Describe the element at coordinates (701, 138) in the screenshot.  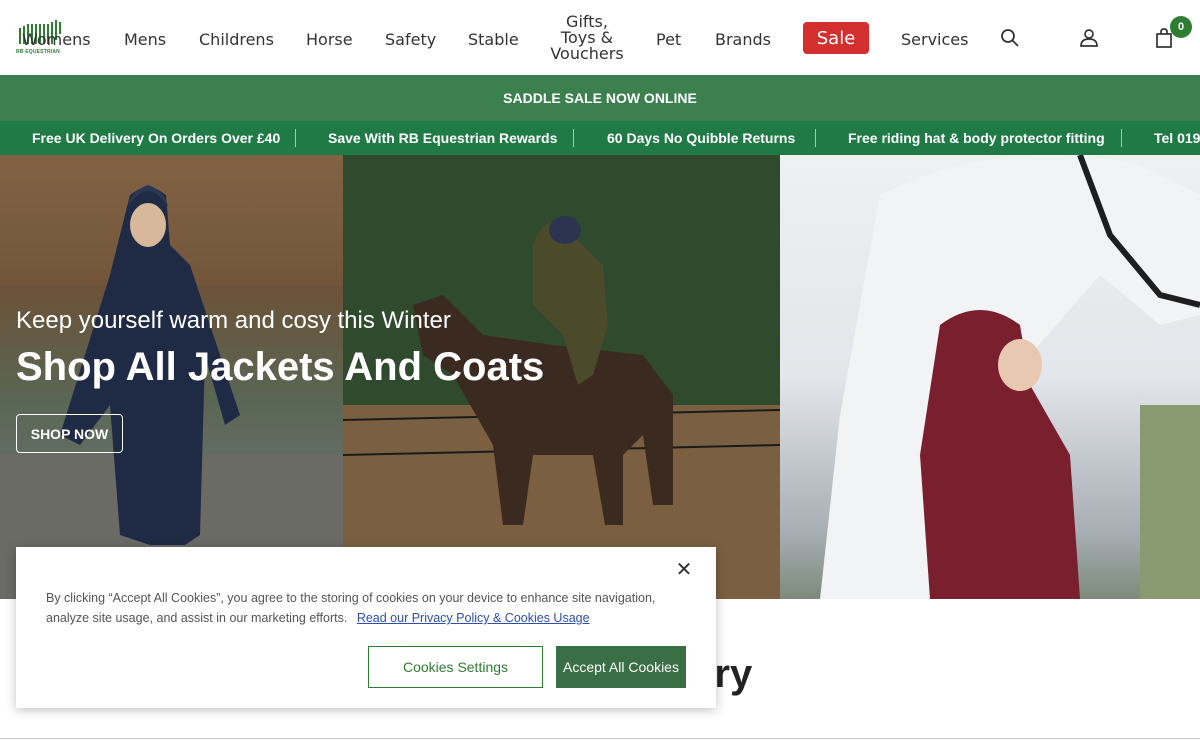
I see `usp-item: 60 Days No Quibble Returns` at that location.